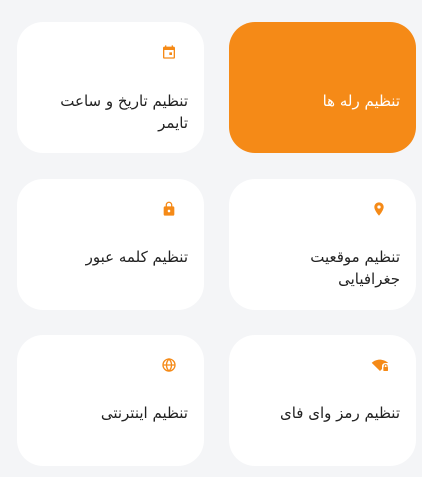 Image resolution: width=422 pixels, height=477 pixels. I want to click on wifi-lock-icon, so click(380, 365).